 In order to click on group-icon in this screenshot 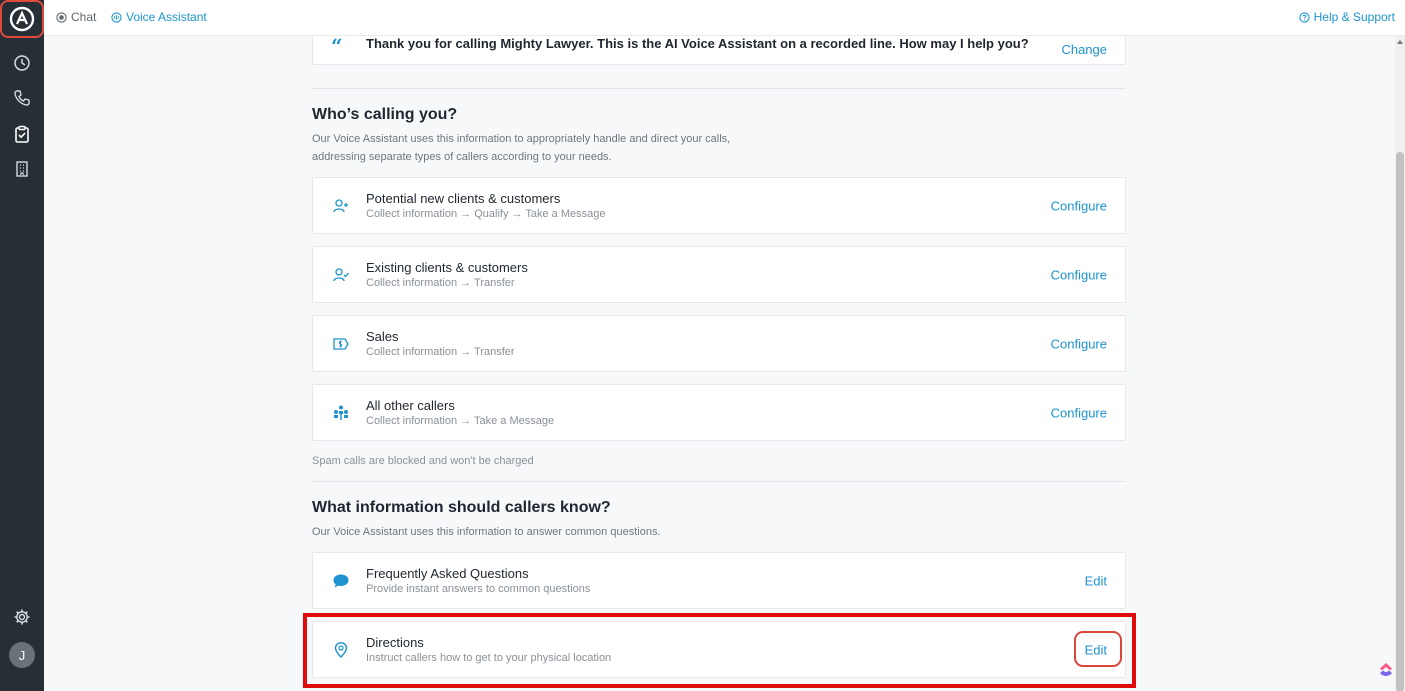, I will do `click(341, 413)`.